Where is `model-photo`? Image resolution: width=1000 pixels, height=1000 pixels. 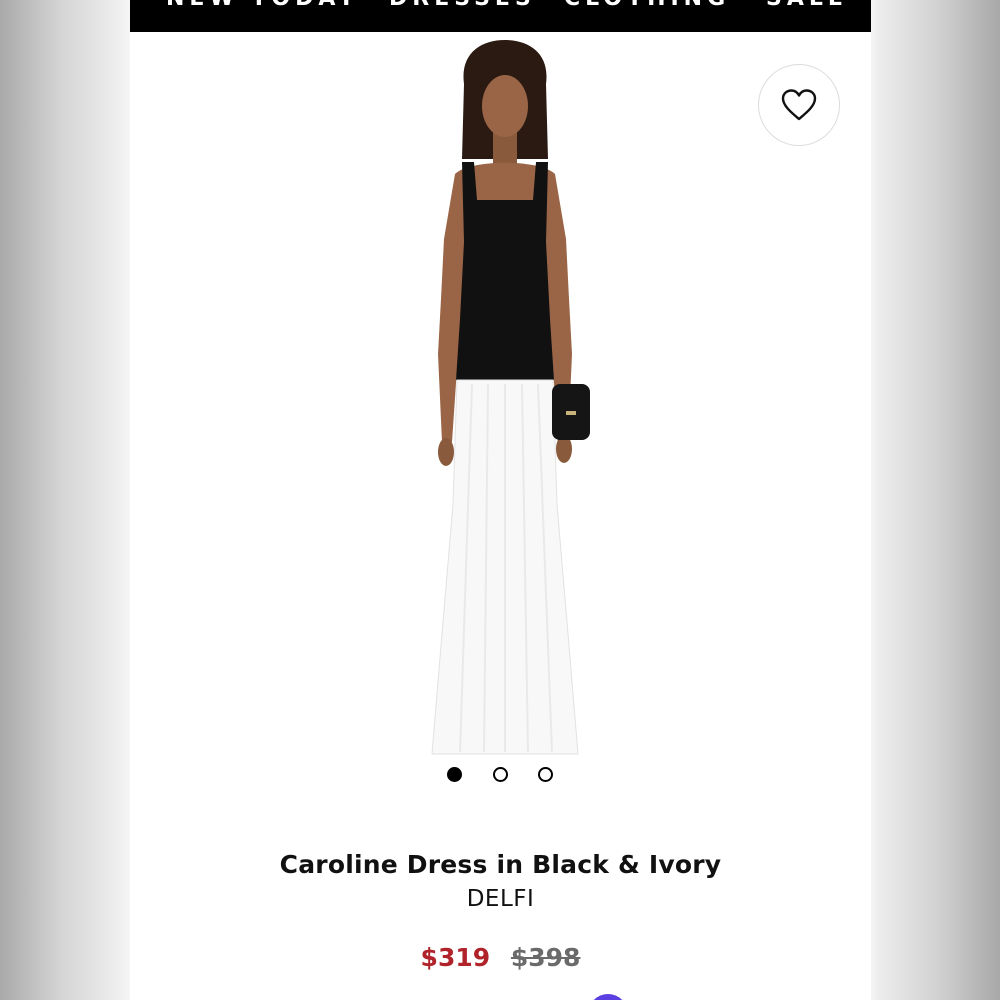 model-photo is located at coordinates (510, 397).